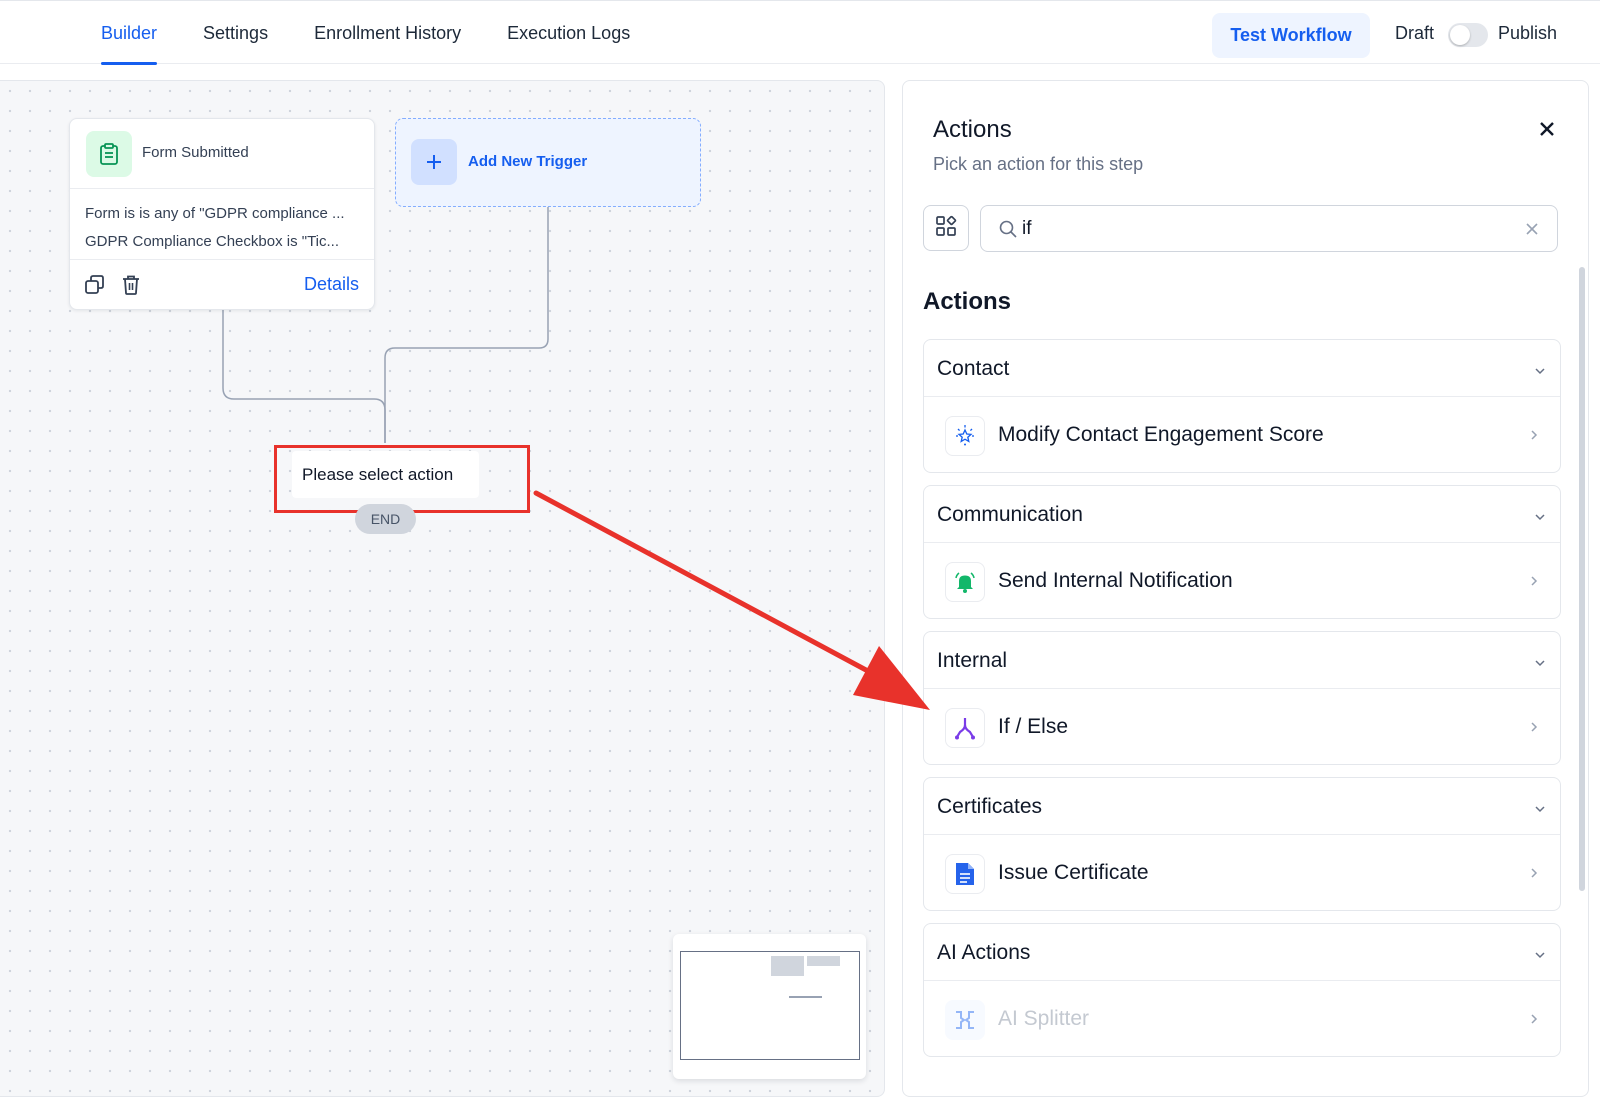 This screenshot has height=1105, width=1600. I want to click on action-item-if-else: If / Else, so click(1242, 727).